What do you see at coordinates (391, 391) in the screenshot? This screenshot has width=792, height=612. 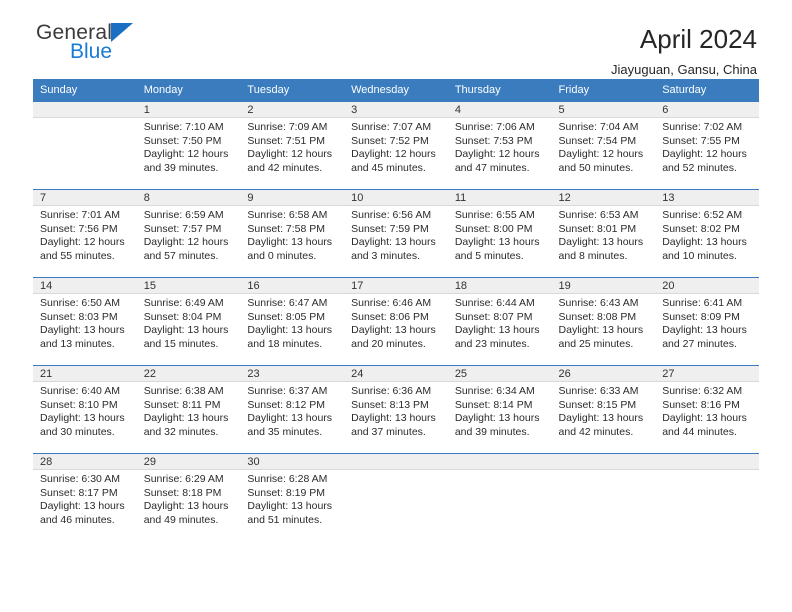 I see `sunrise-time: Sunrise: 6:36 AM` at bounding box center [391, 391].